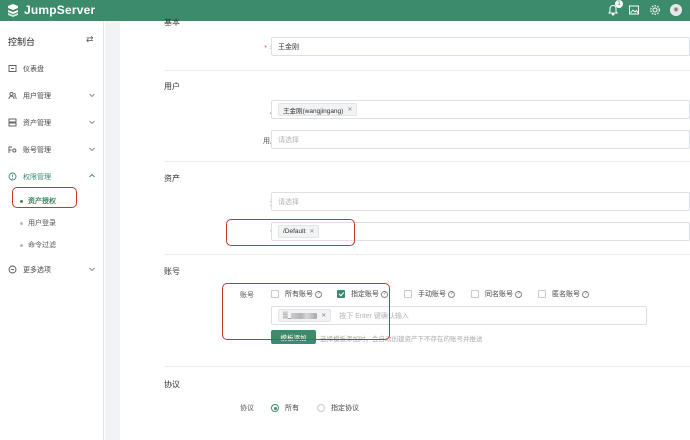 This screenshot has width=690, height=440. Describe the element at coordinates (12, 149) in the screenshot. I see `accounts-icon` at that location.